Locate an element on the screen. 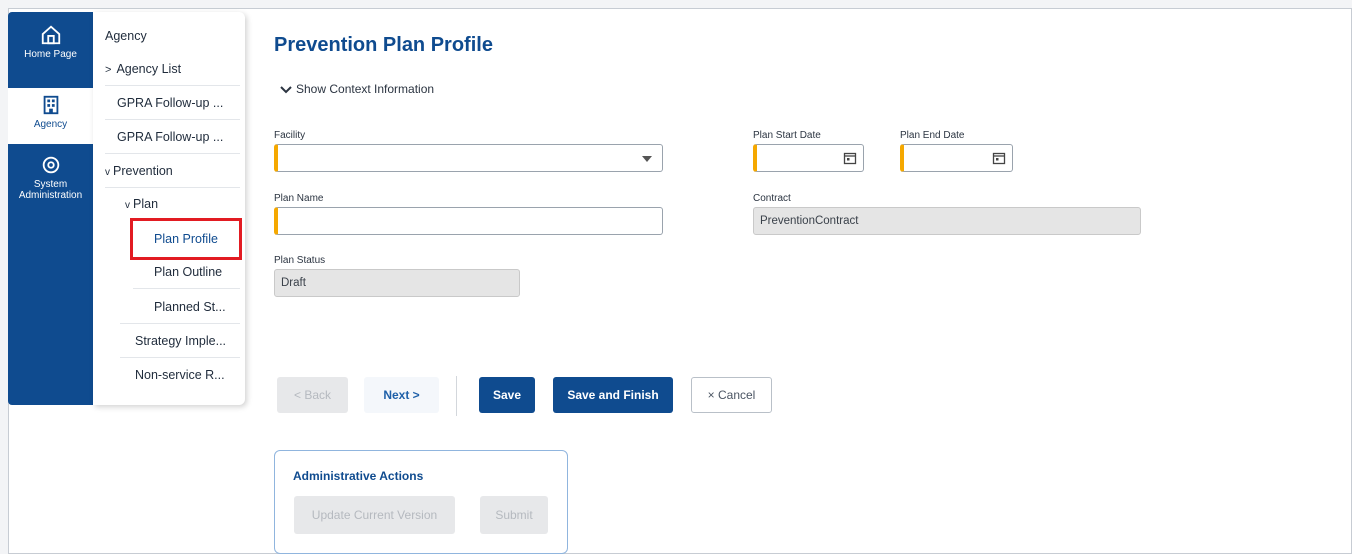 The height and width of the screenshot is (554, 1352). highlight-box is located at coordinates (186, 239).